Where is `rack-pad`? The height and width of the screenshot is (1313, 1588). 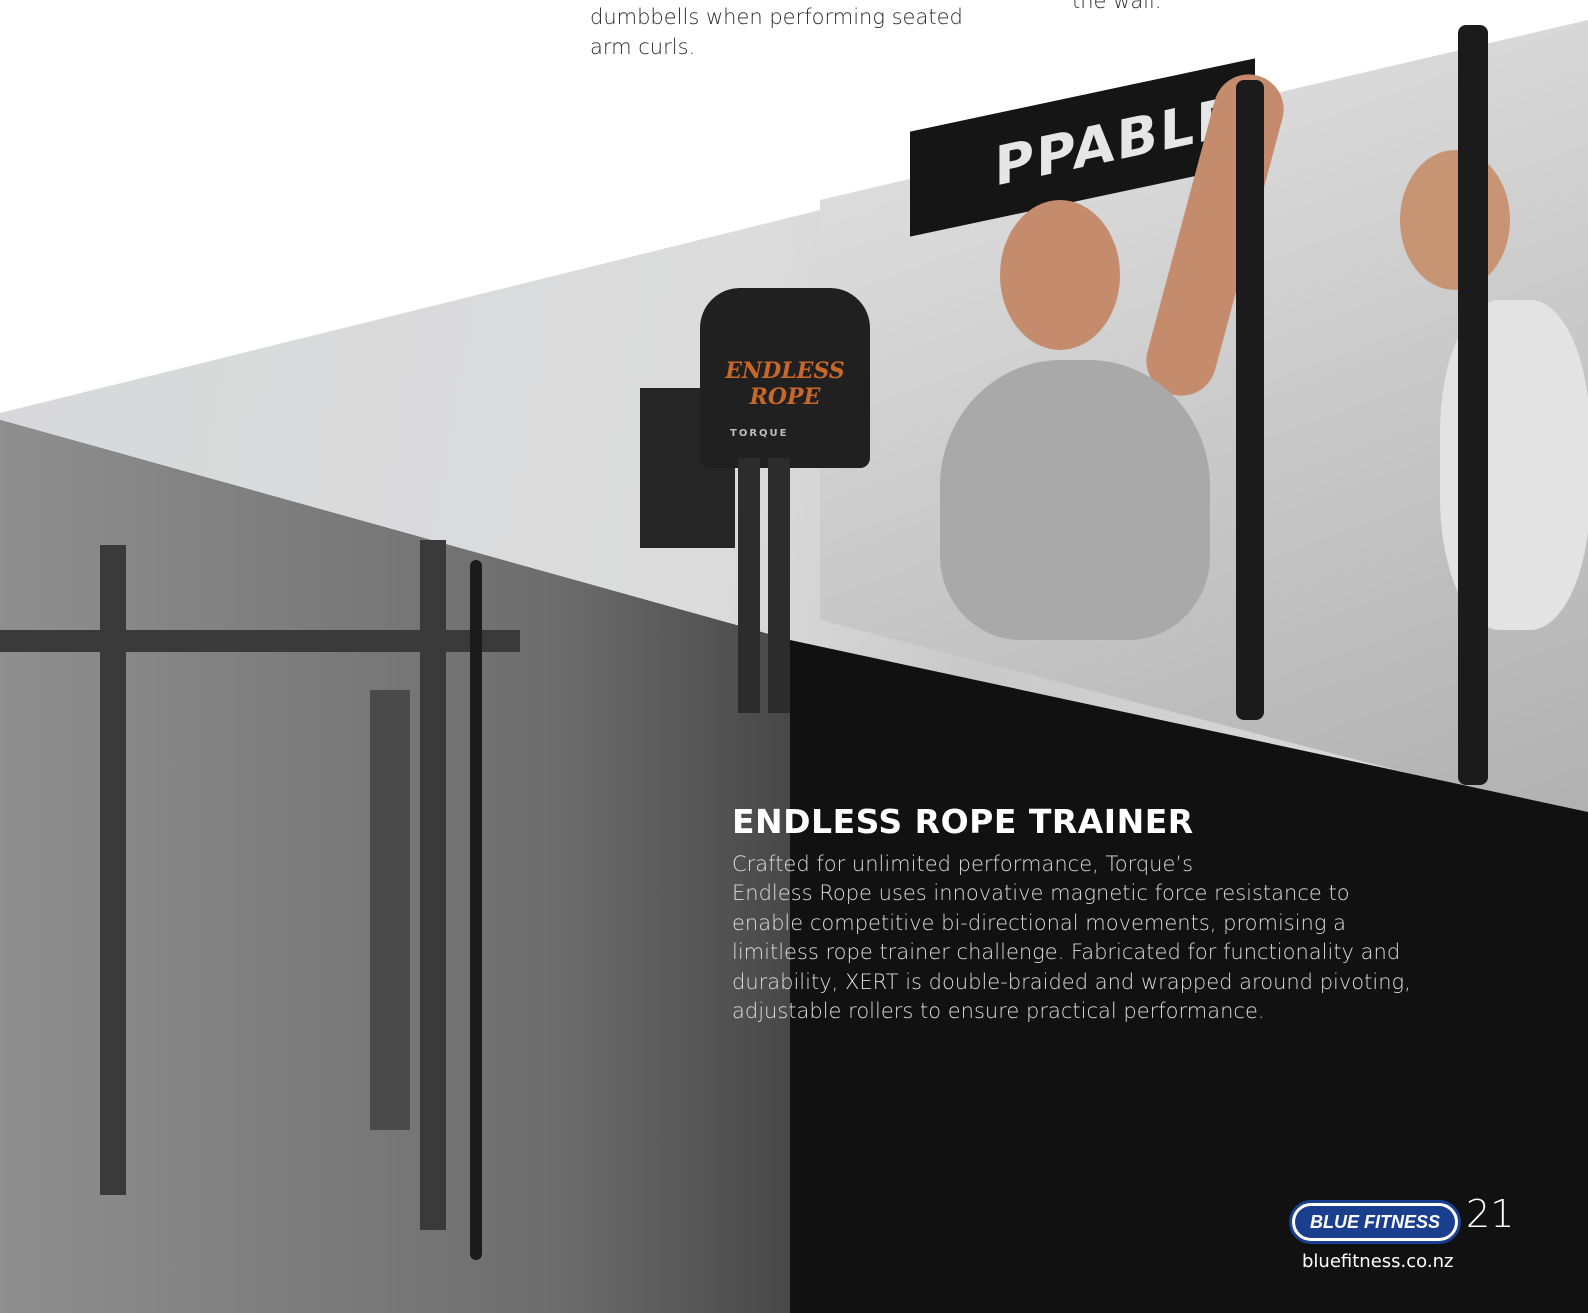 rack-pad is located at coordinates (390, 910).